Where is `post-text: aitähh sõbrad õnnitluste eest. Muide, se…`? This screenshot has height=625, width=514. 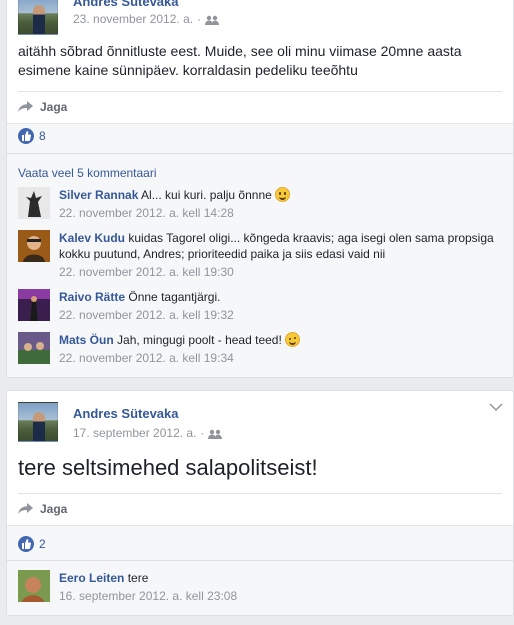 post-text: aitähh sõbrad õnnitluste eest. Muide, se… is located at coordinates (240, 60).